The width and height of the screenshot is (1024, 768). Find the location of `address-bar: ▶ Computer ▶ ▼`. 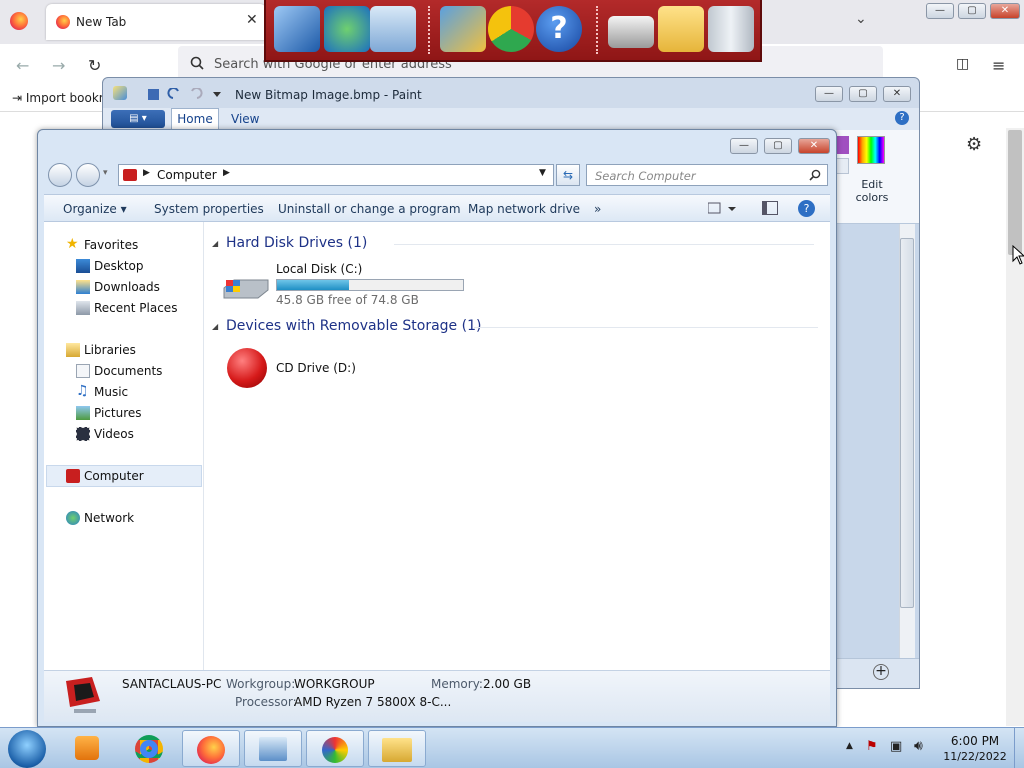

address-bar: ▶ Computer ▶ ▼ is located at coordinates (336, 175).